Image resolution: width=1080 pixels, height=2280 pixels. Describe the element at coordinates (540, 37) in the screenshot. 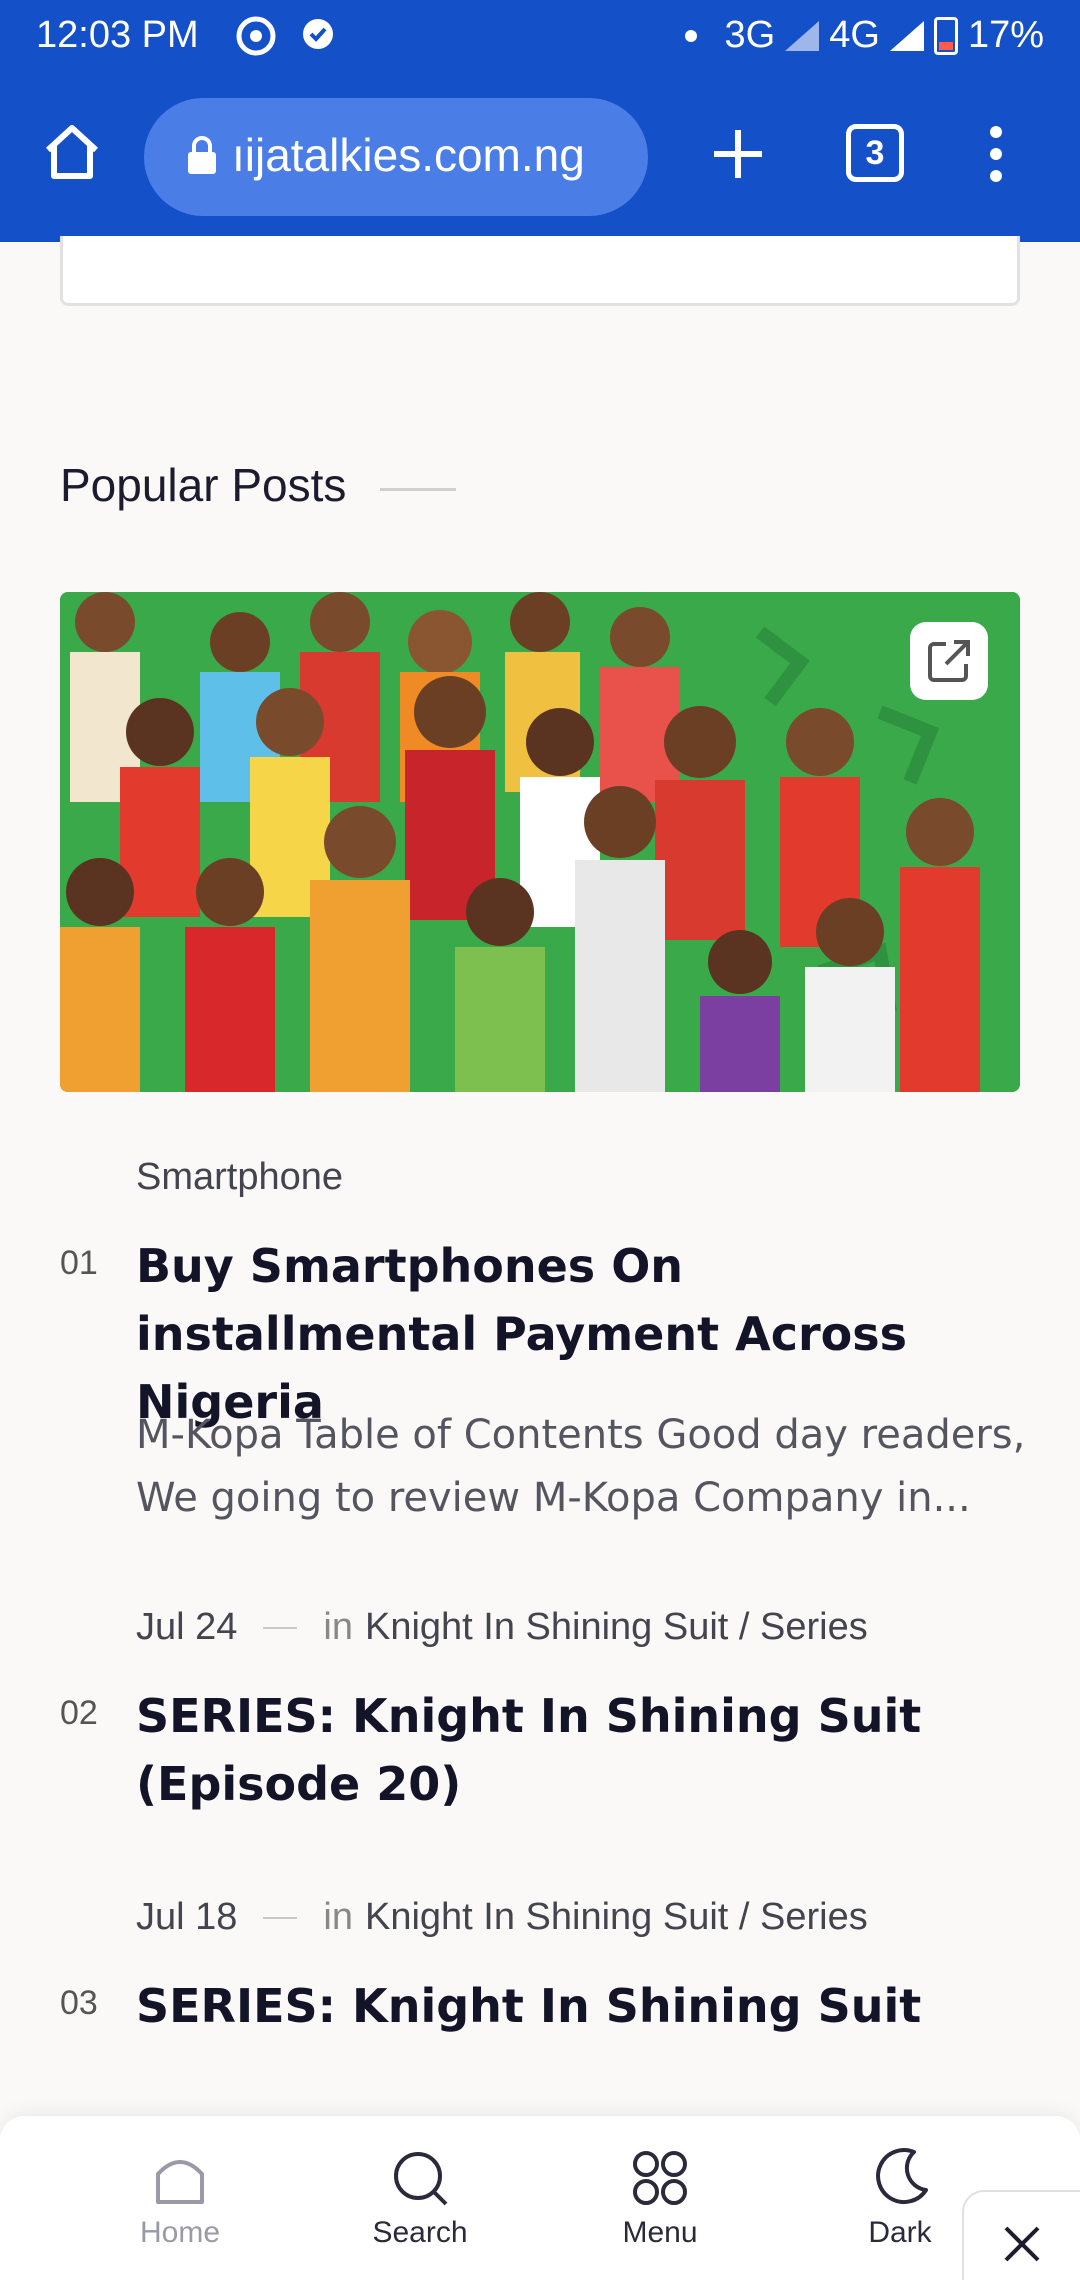

I see `status-bar: 12:03 PM 3G 4G 17%` at that location.